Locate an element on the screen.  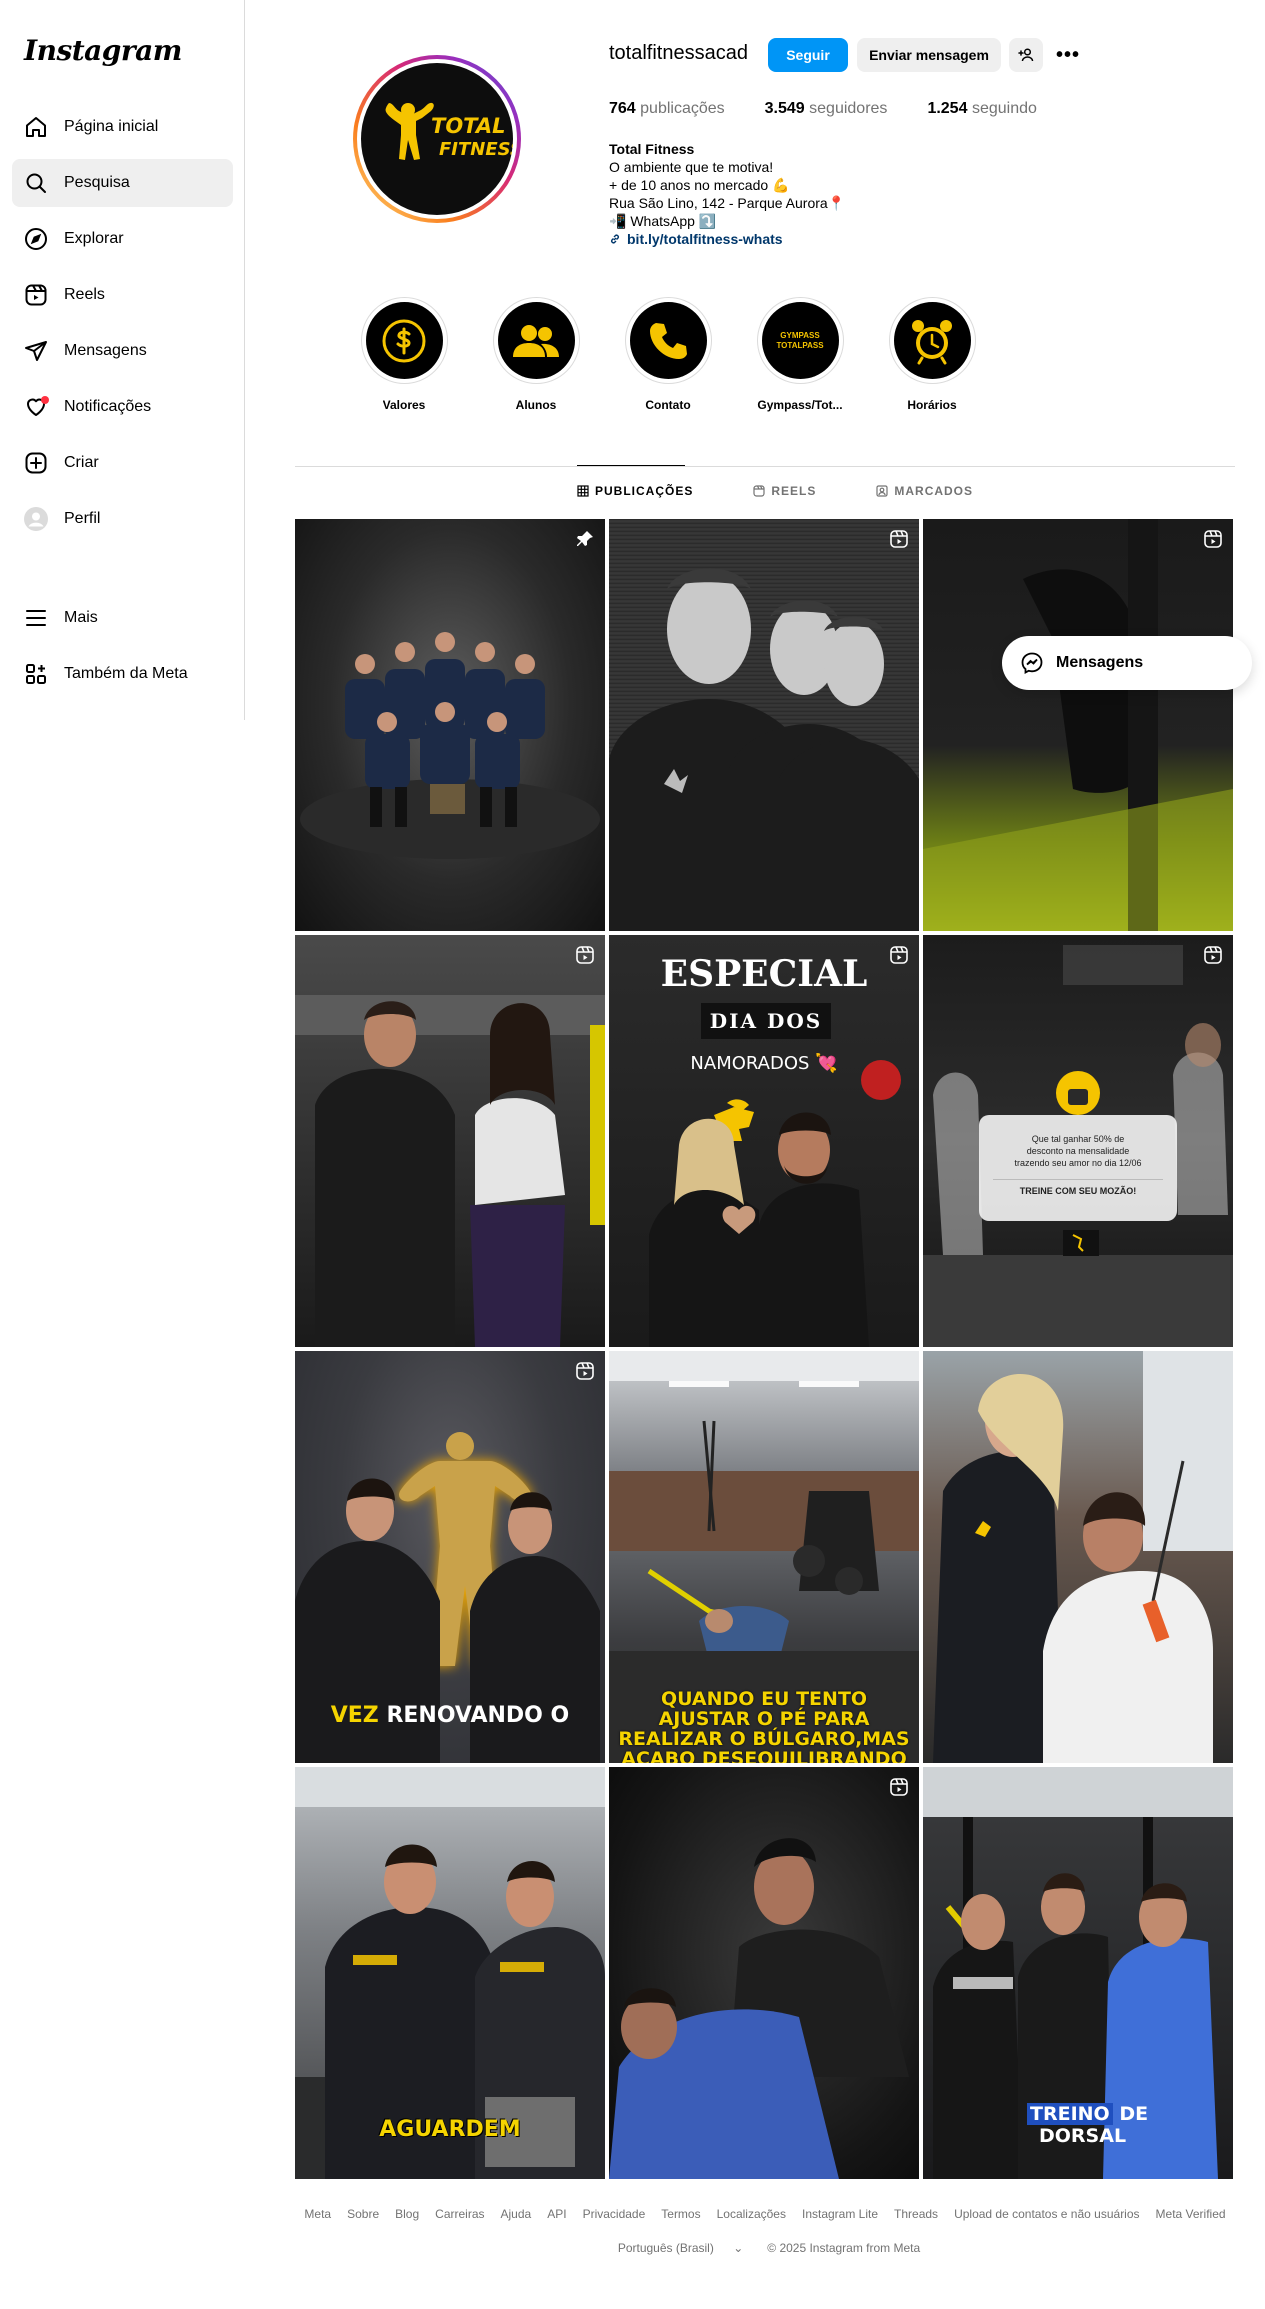
footer-link: Upload de contatos e não usuários is located at coordinates (1046, 2214).